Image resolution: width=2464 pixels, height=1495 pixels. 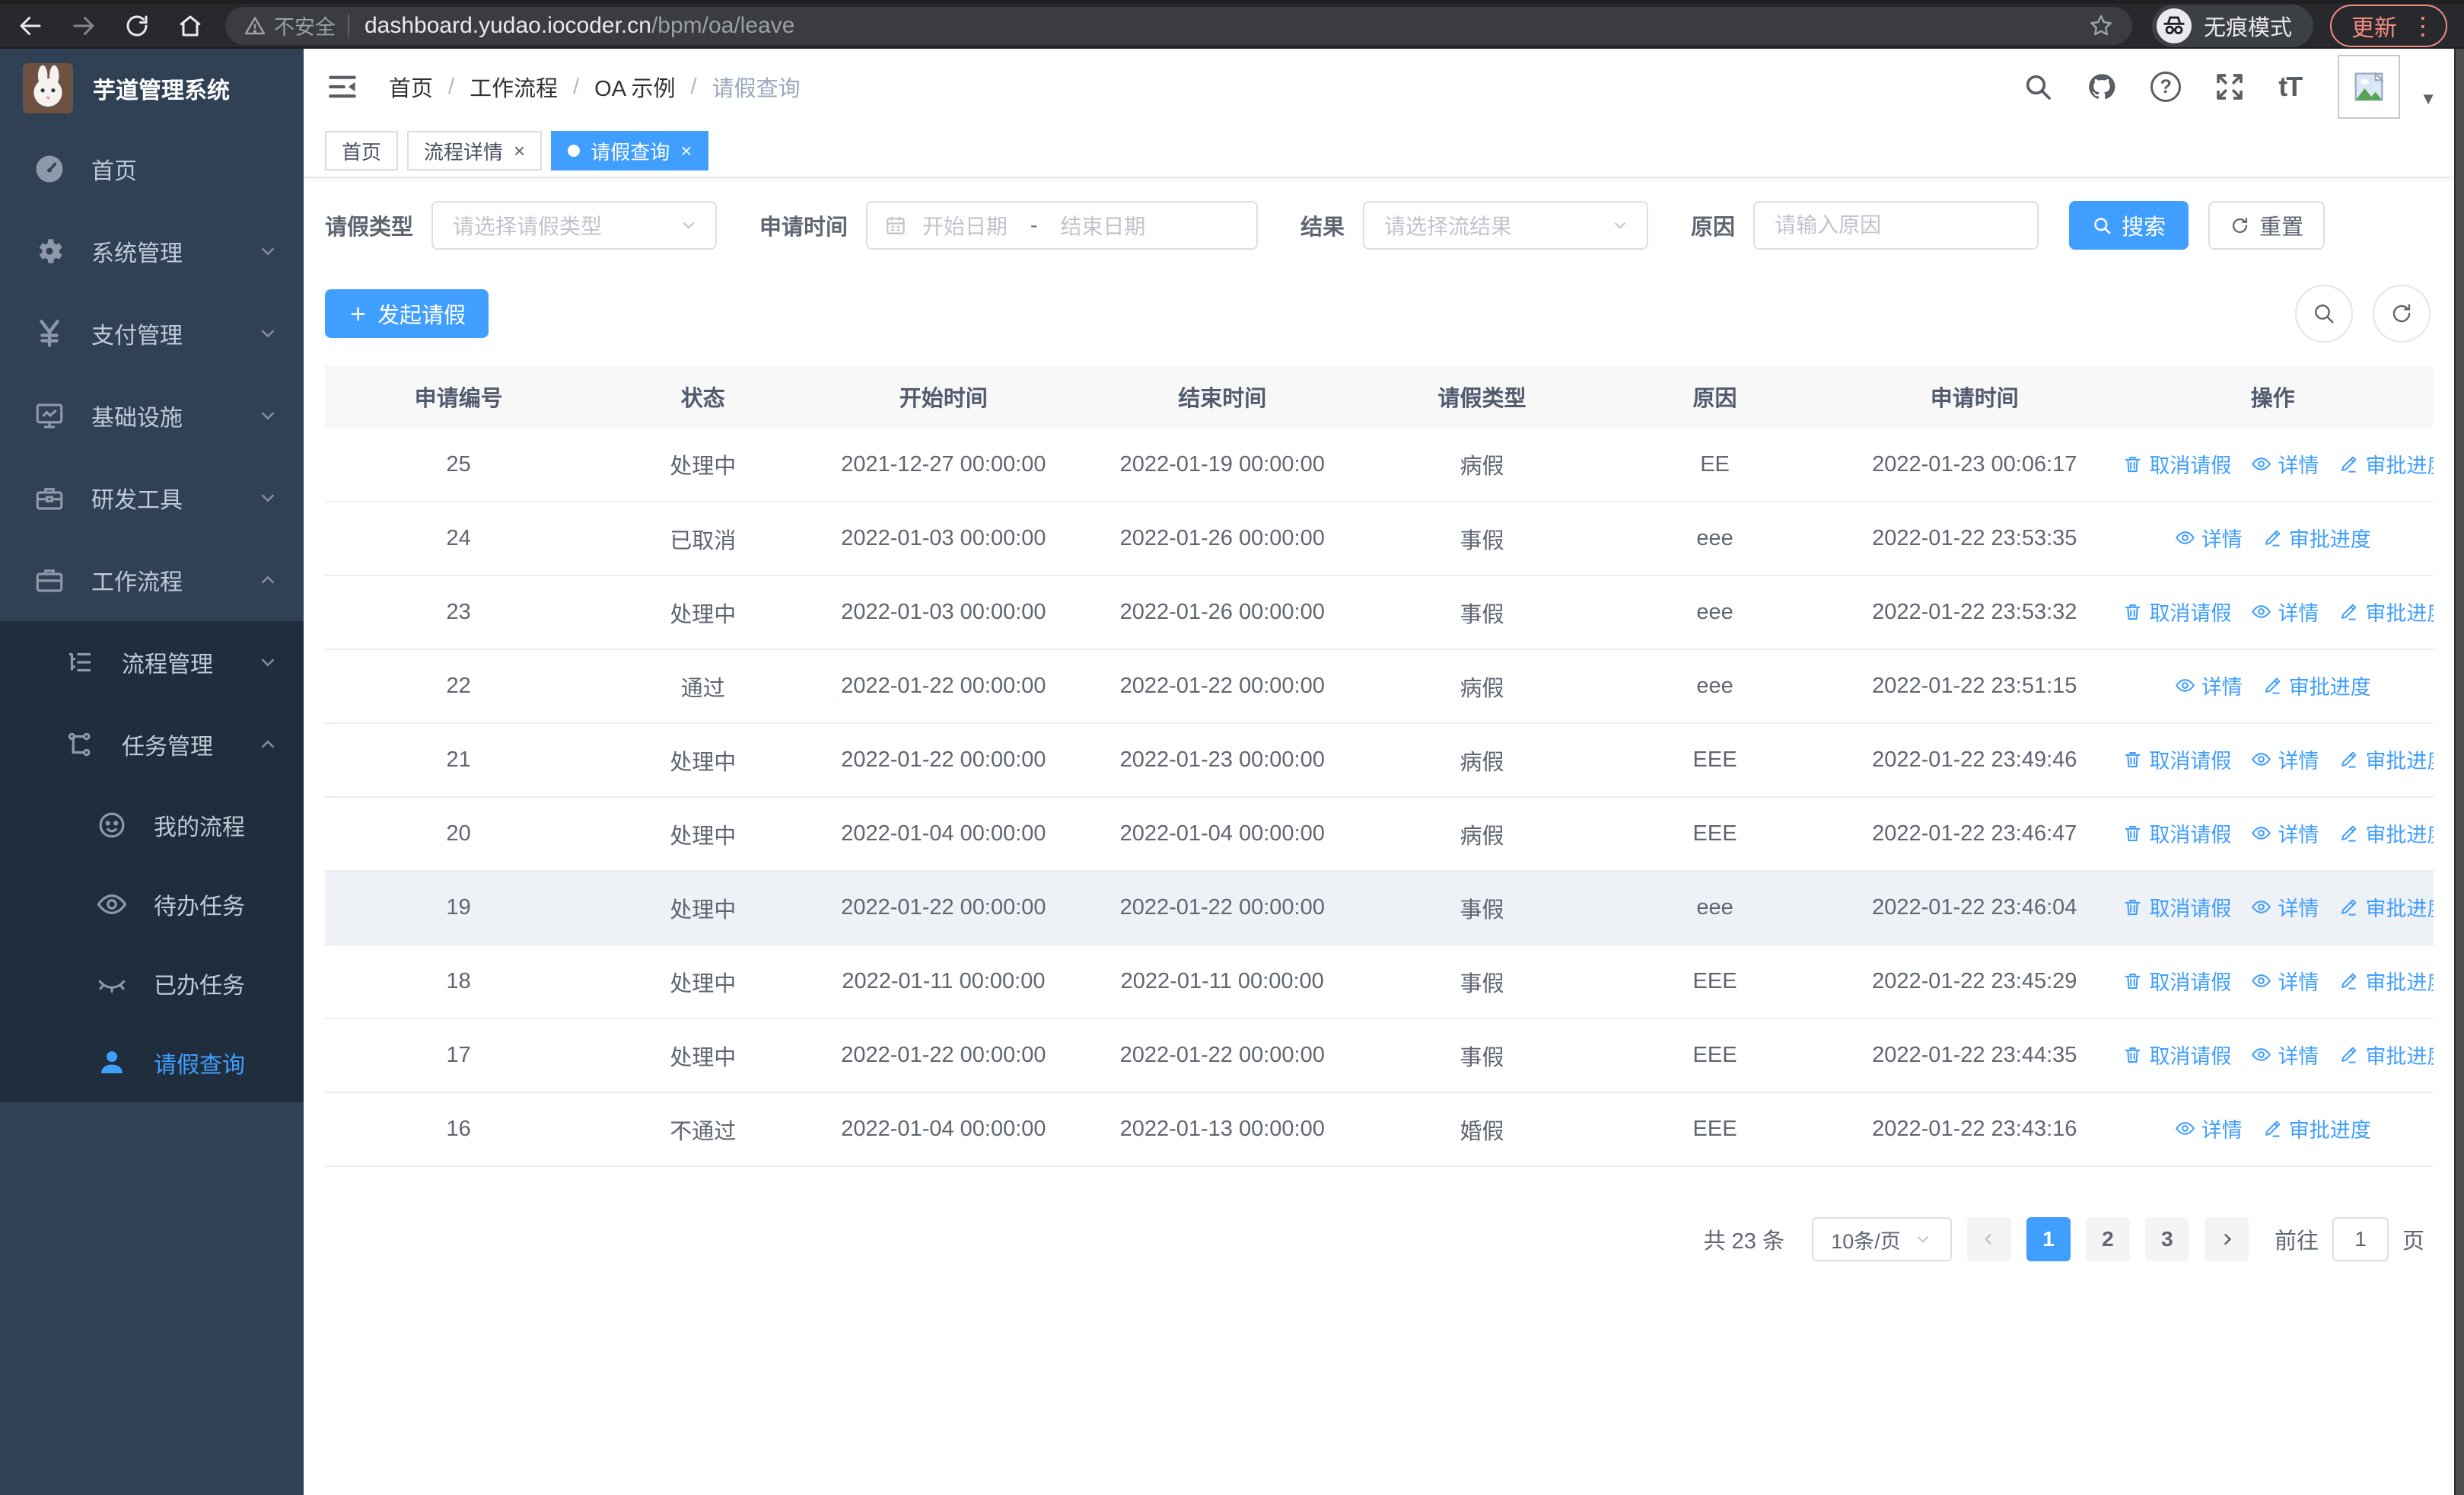 I want to click on prev-page-button, so click(x=1988, y=1239).